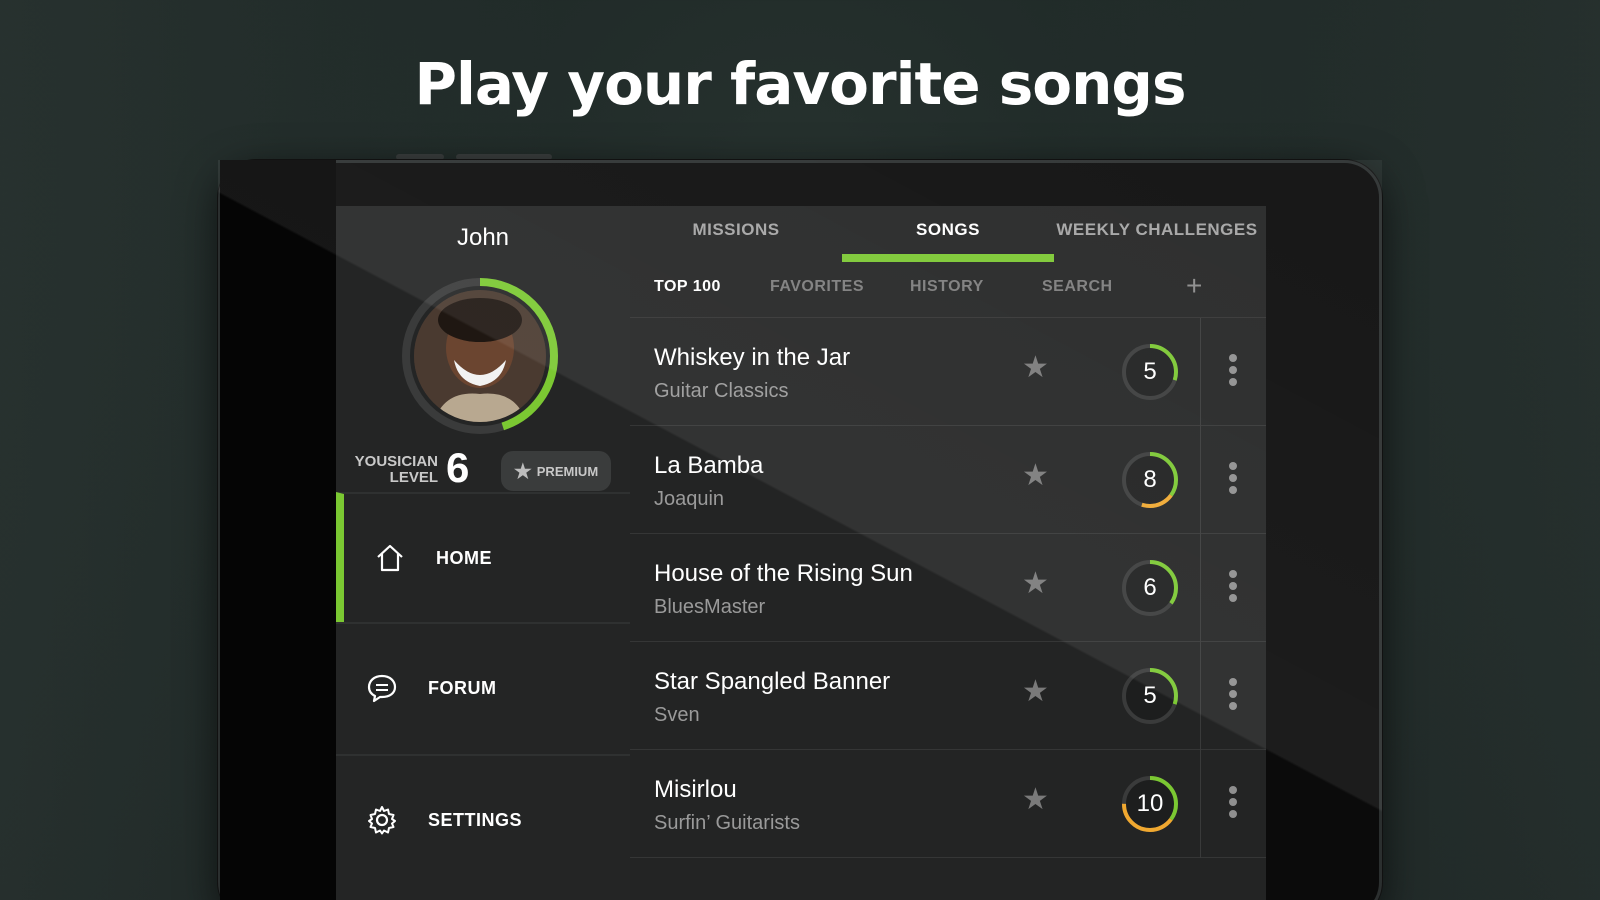 This screenshot has width=1600, height=900. What do you see at coordinates (736, 230) in the screenshot?
I see `tab-missions: MISSIONS` at bounding box center [736, 230].